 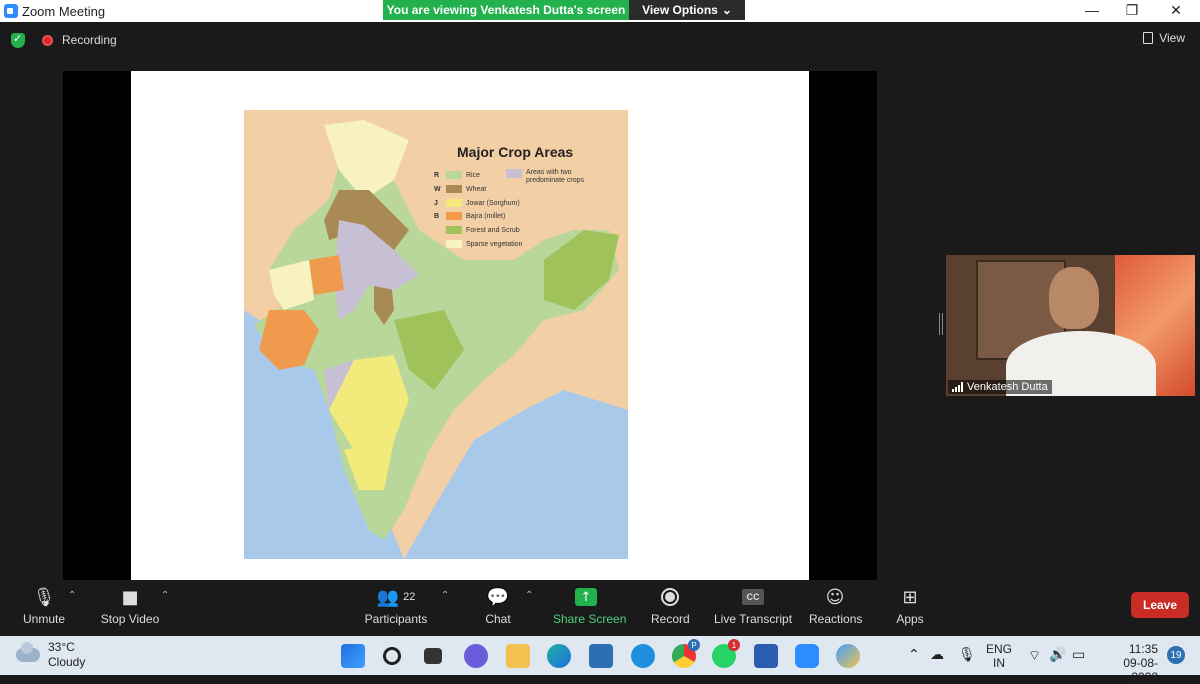 I want to click on participants-label: Participants, so click(x=396, y=619).